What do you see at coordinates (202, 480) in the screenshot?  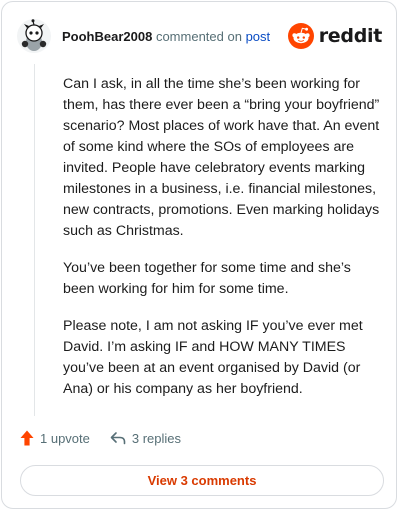 I see `view-comments-button: View 3 comments` at bounding box center [202, 480].